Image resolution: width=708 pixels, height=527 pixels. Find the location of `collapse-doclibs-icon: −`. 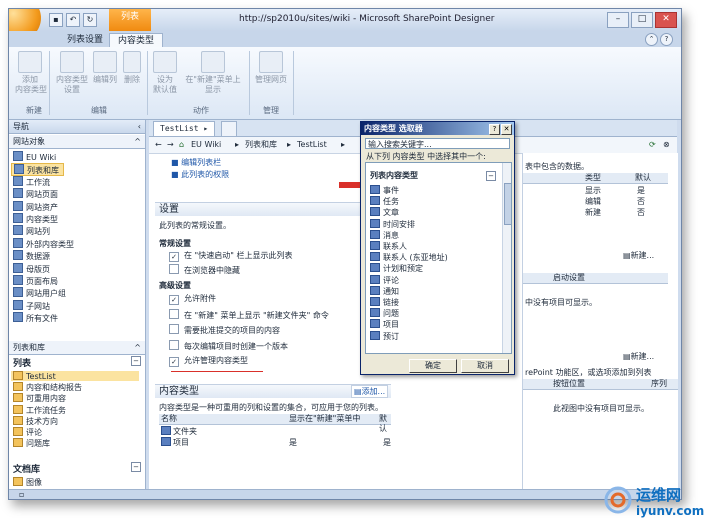

collapse-doclibs-icon: − is located at coordinates (136, 467).